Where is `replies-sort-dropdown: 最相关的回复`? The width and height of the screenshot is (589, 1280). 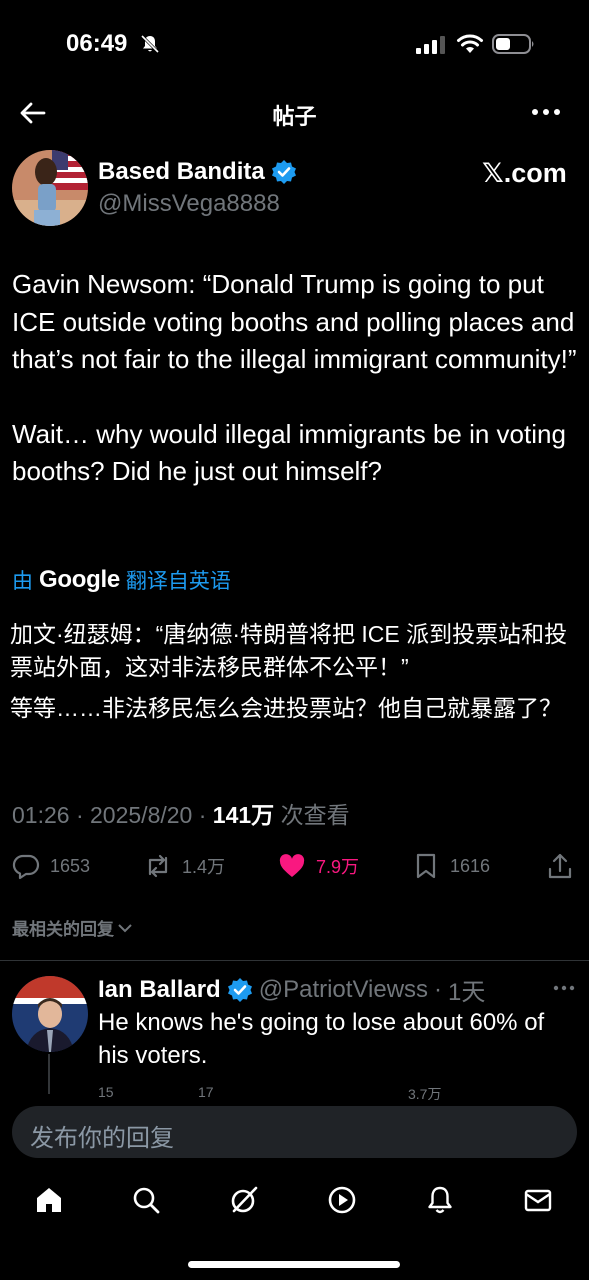
replies-sort-dropdown: 最相关的回复 is located at coordinates (72, 927).